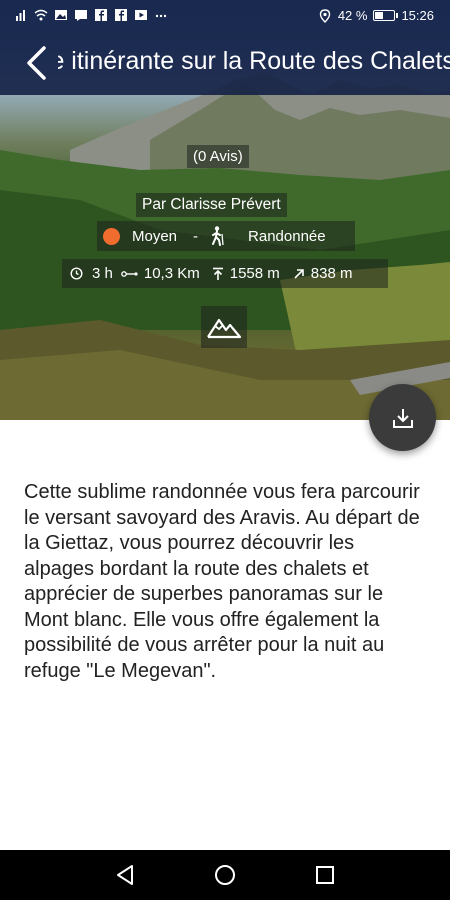  I want to click on hiker-icon, so click(217, 236).